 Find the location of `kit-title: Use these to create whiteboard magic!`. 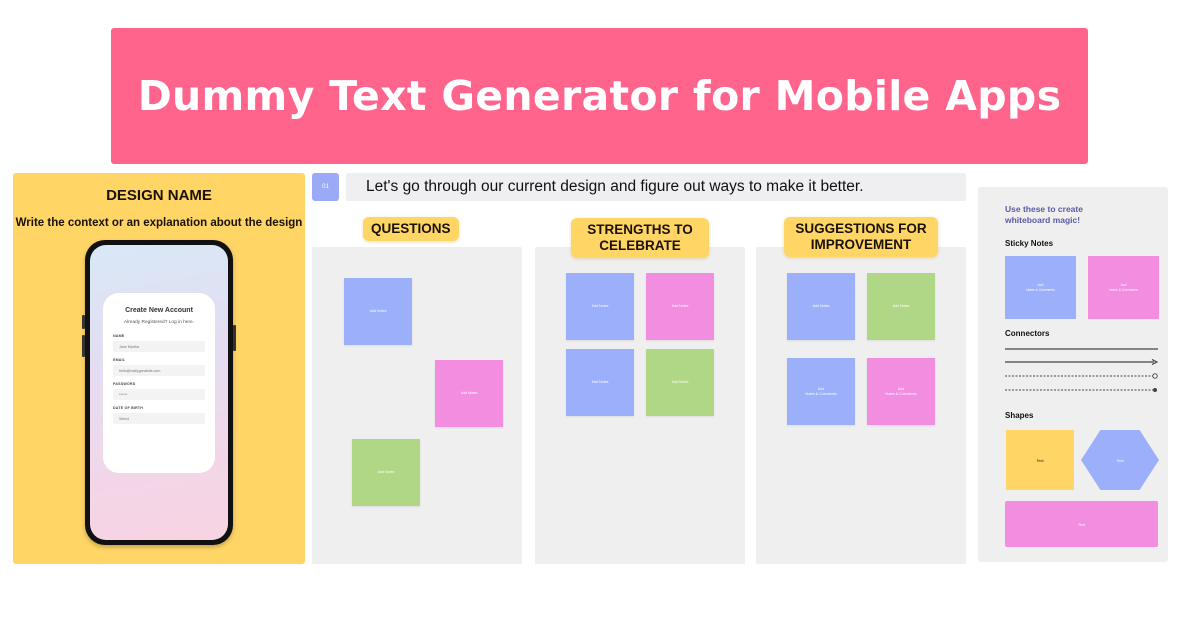

kit-title: Use these to create whiteboard magic! is located at coordinates (1044, 214).